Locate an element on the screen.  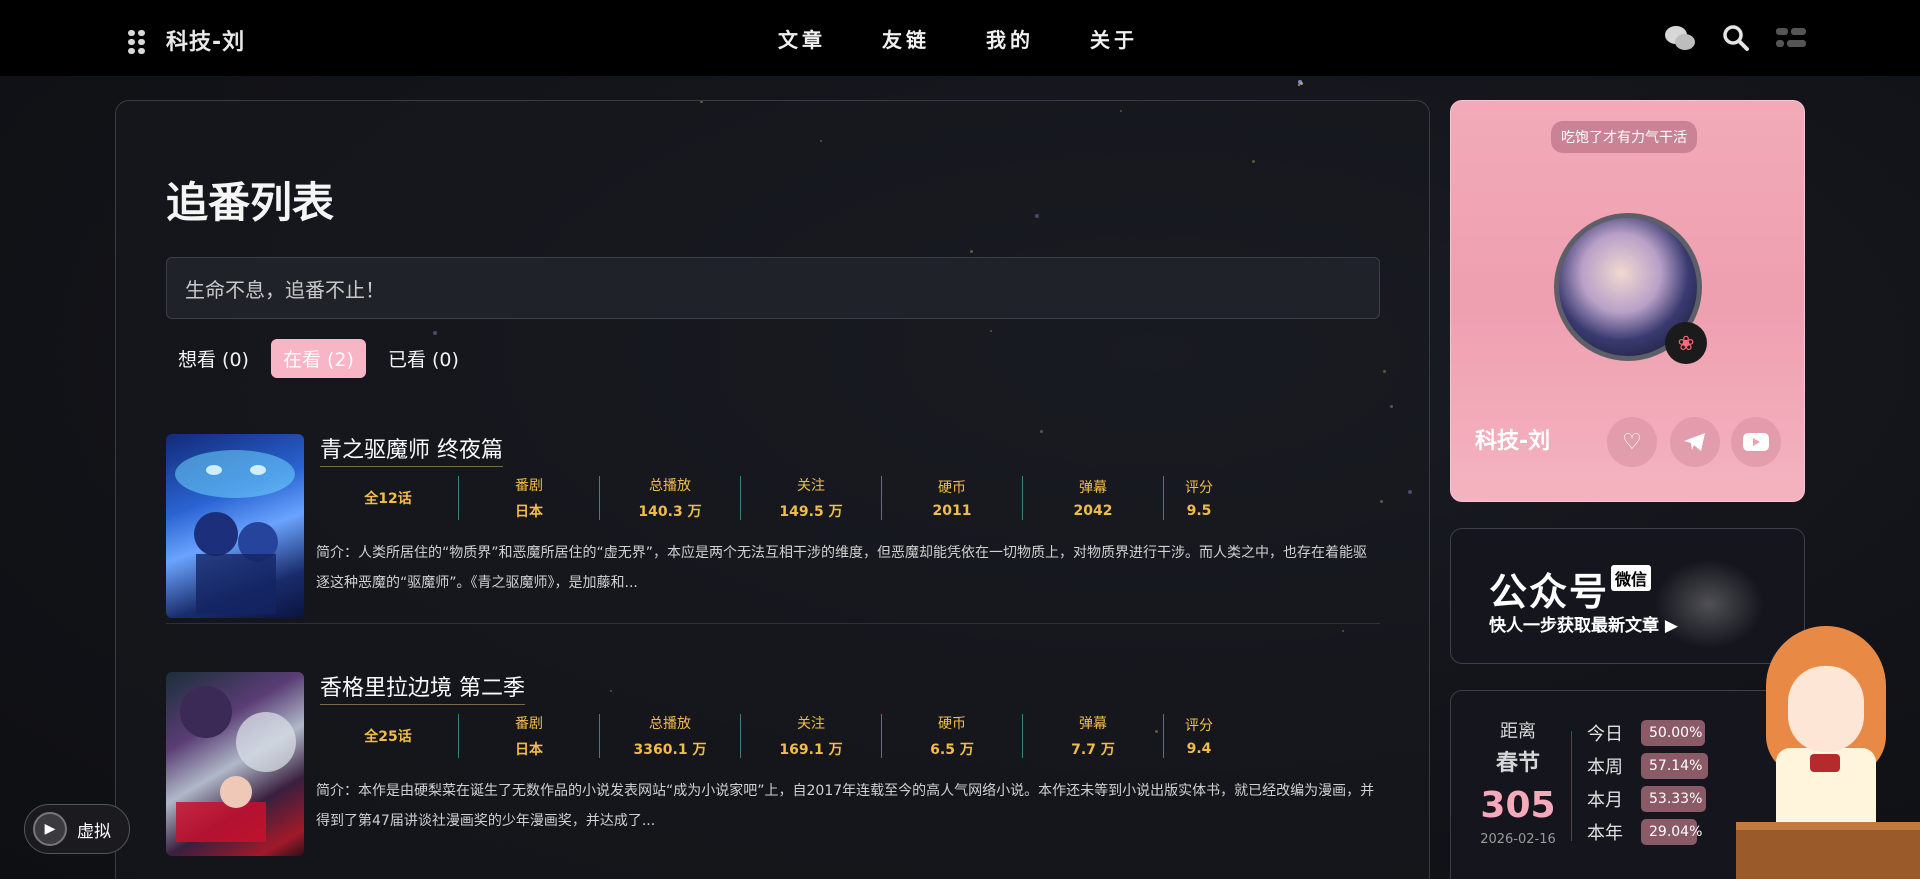
youtube-icon is located at coordinates (1756, 442).